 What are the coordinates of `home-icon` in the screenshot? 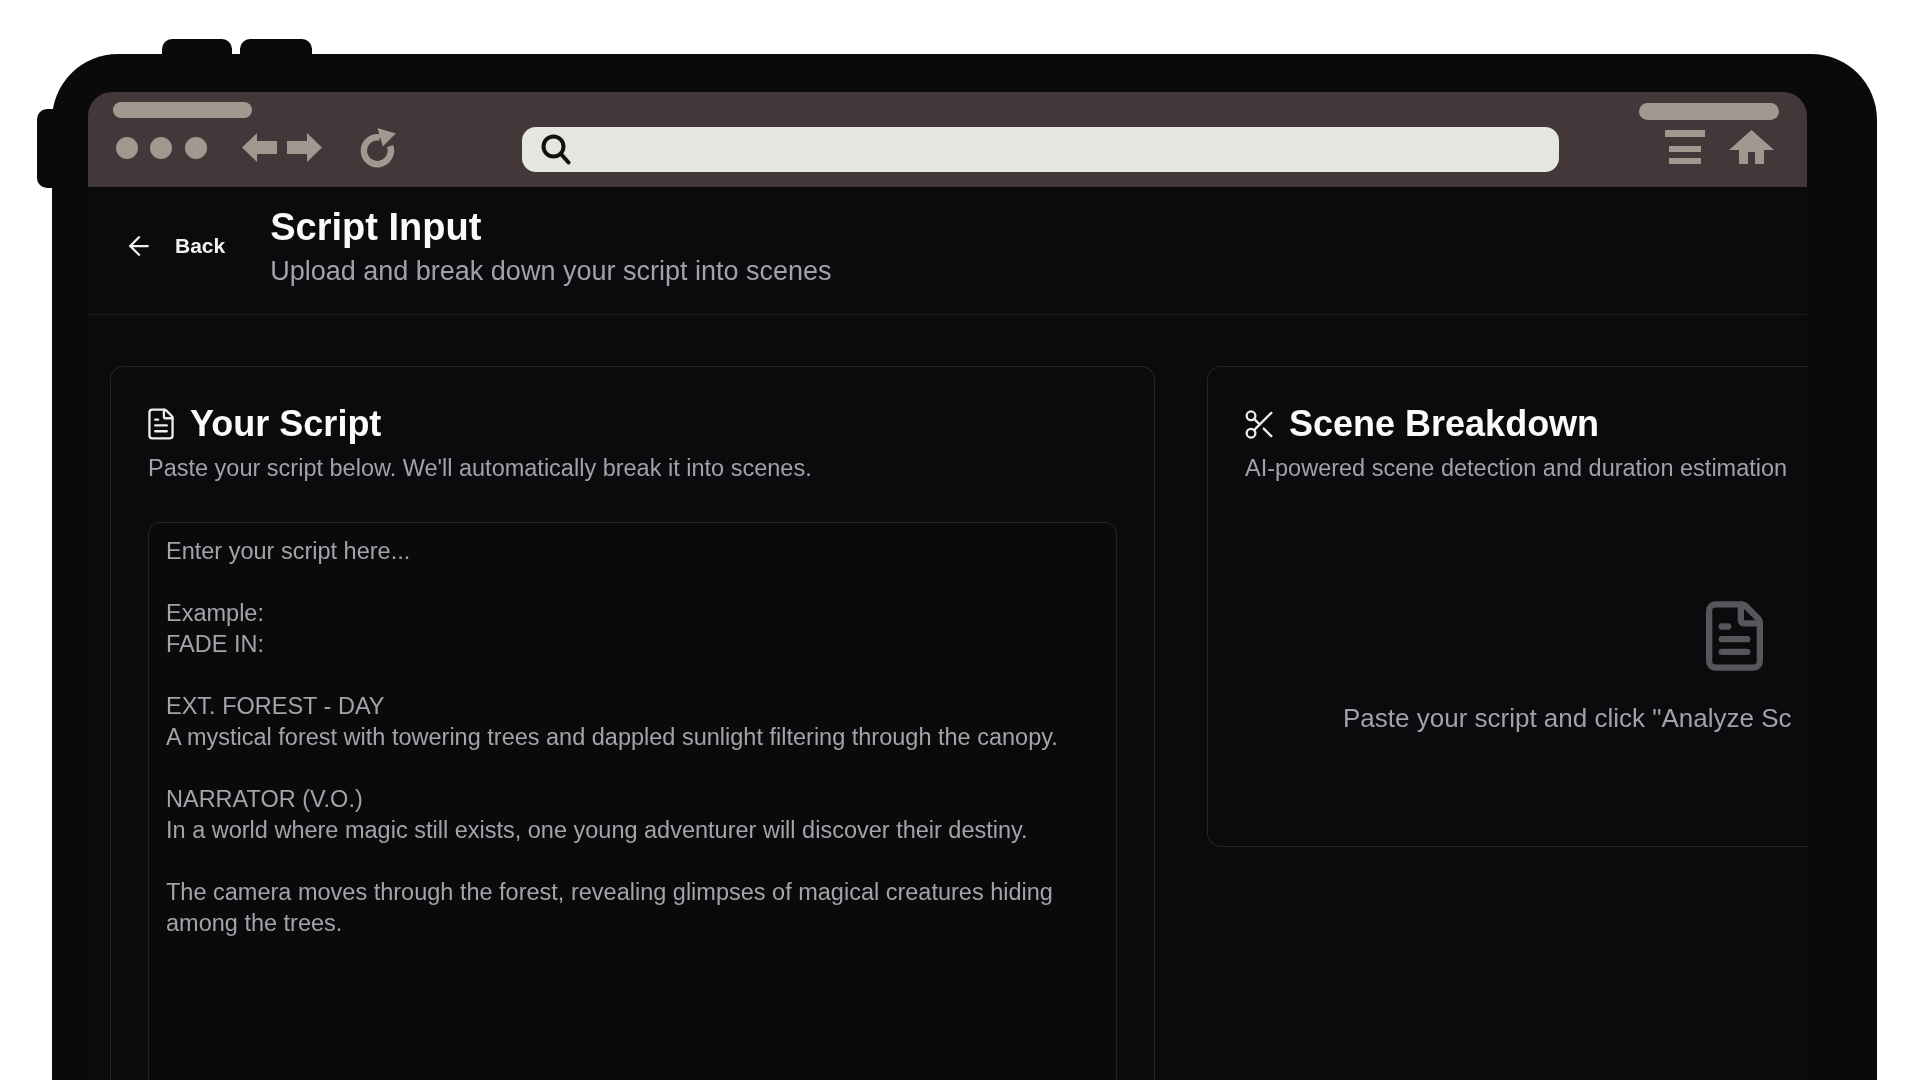 It's located at (1751, 146).